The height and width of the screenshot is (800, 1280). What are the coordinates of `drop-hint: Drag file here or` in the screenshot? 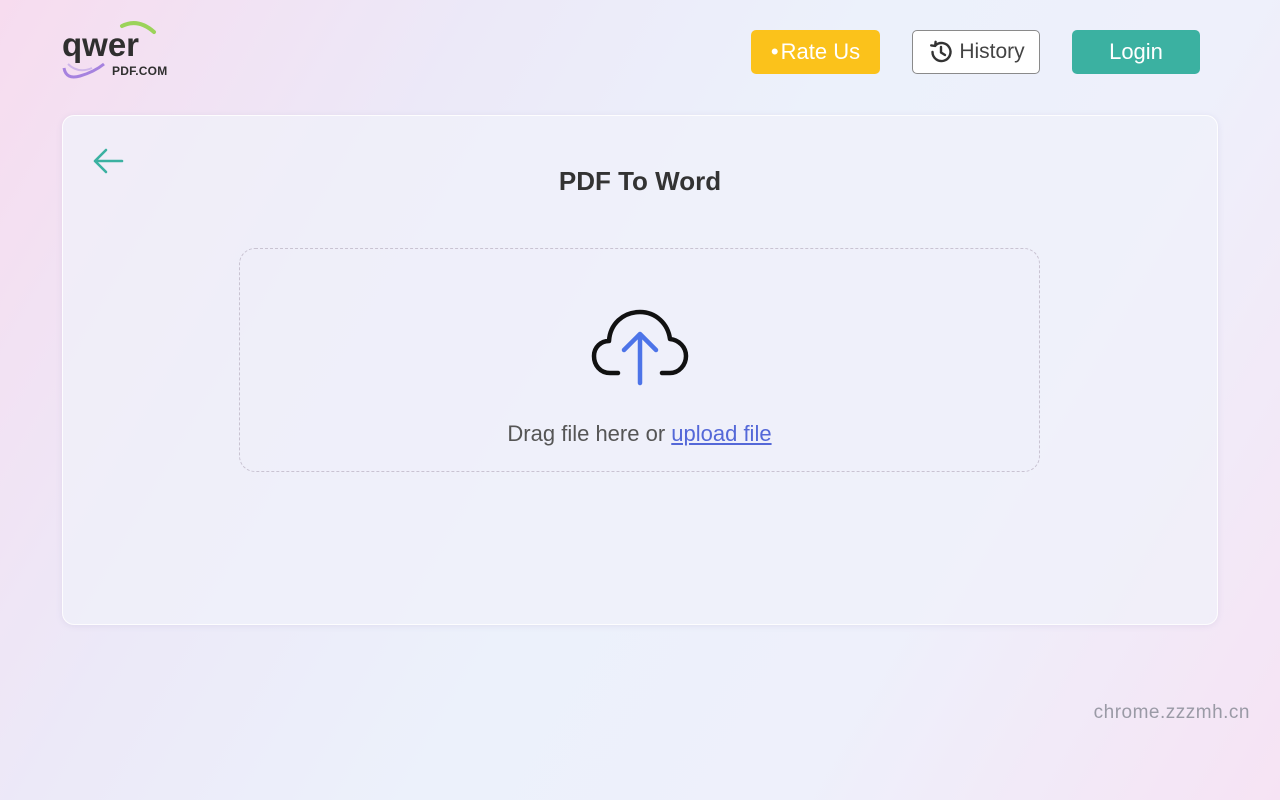 It's located at (589, 433).